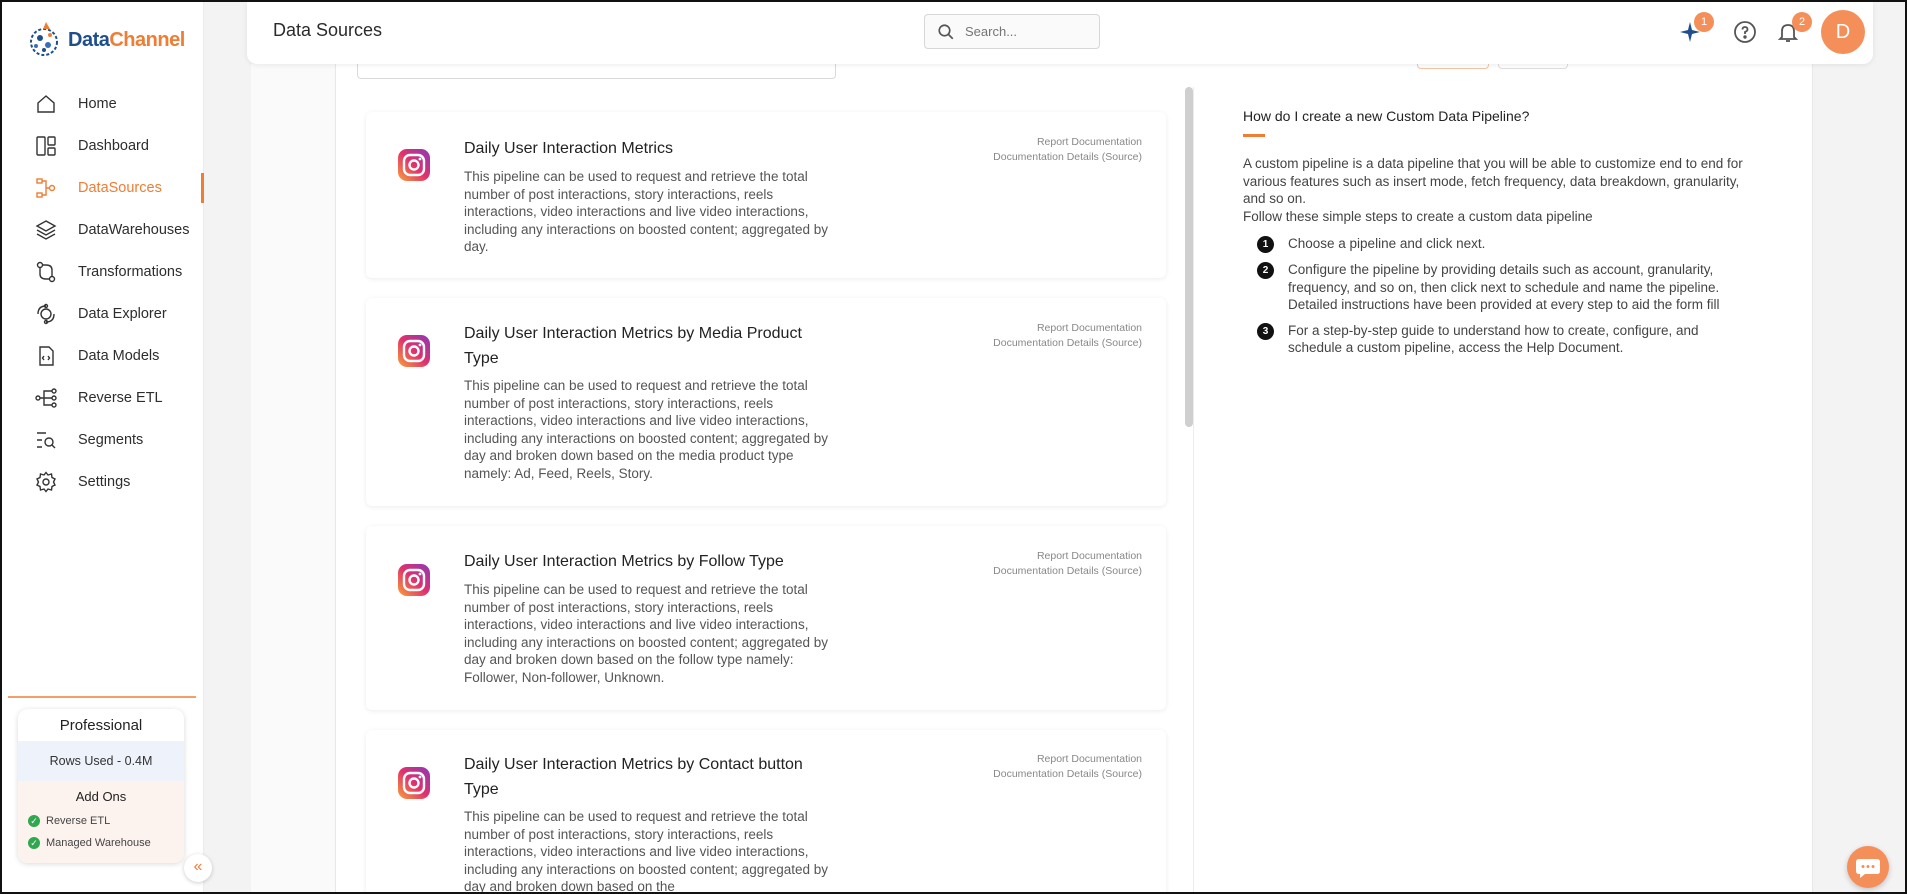 This screenshot has width=1907, height=894. What do you see at coordinates (1387, 243) in the screenshot?
I see `step-text: Choose a pipeline and click next.` at bounding box center [1387, 243].